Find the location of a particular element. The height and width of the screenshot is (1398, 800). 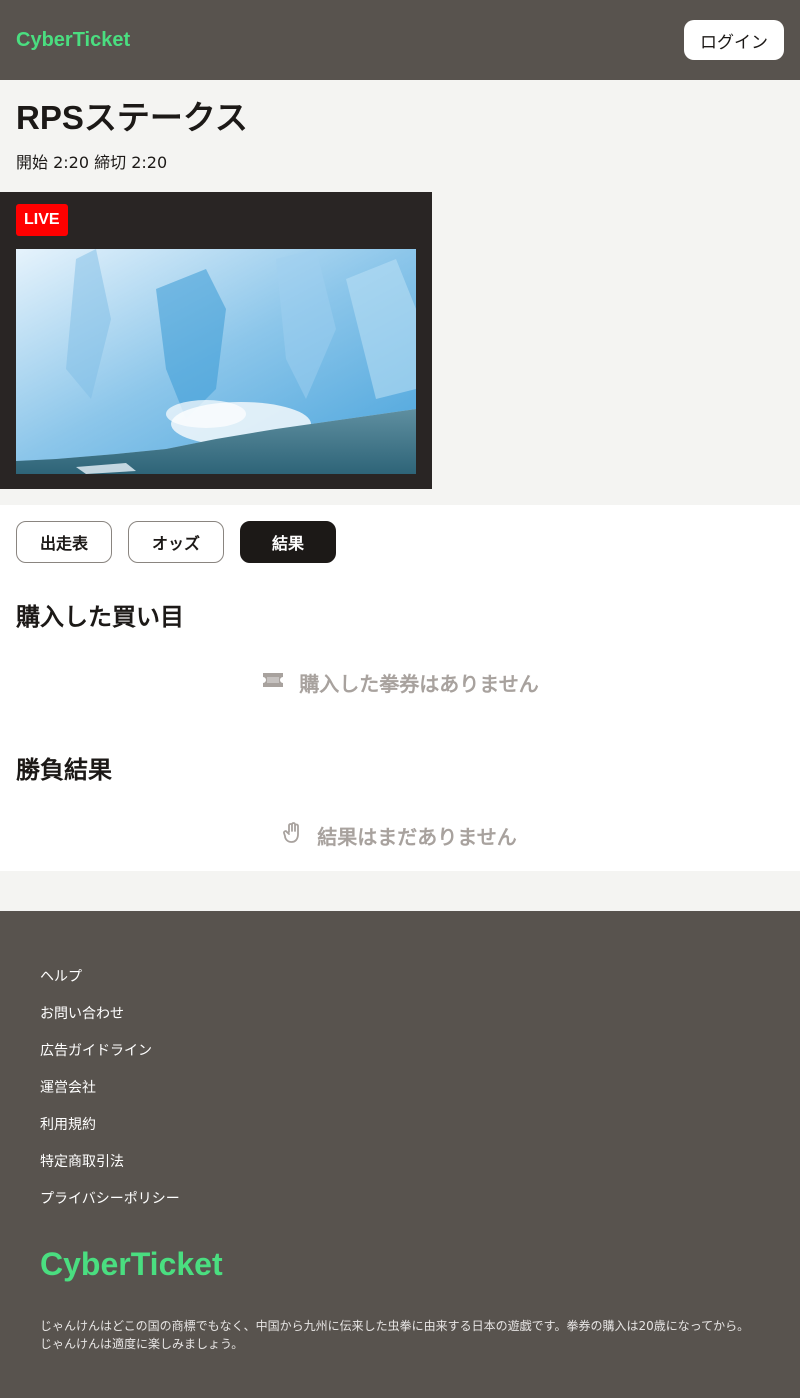

site-header: CyberTicket ログイン is located at coordinates (400, 40).